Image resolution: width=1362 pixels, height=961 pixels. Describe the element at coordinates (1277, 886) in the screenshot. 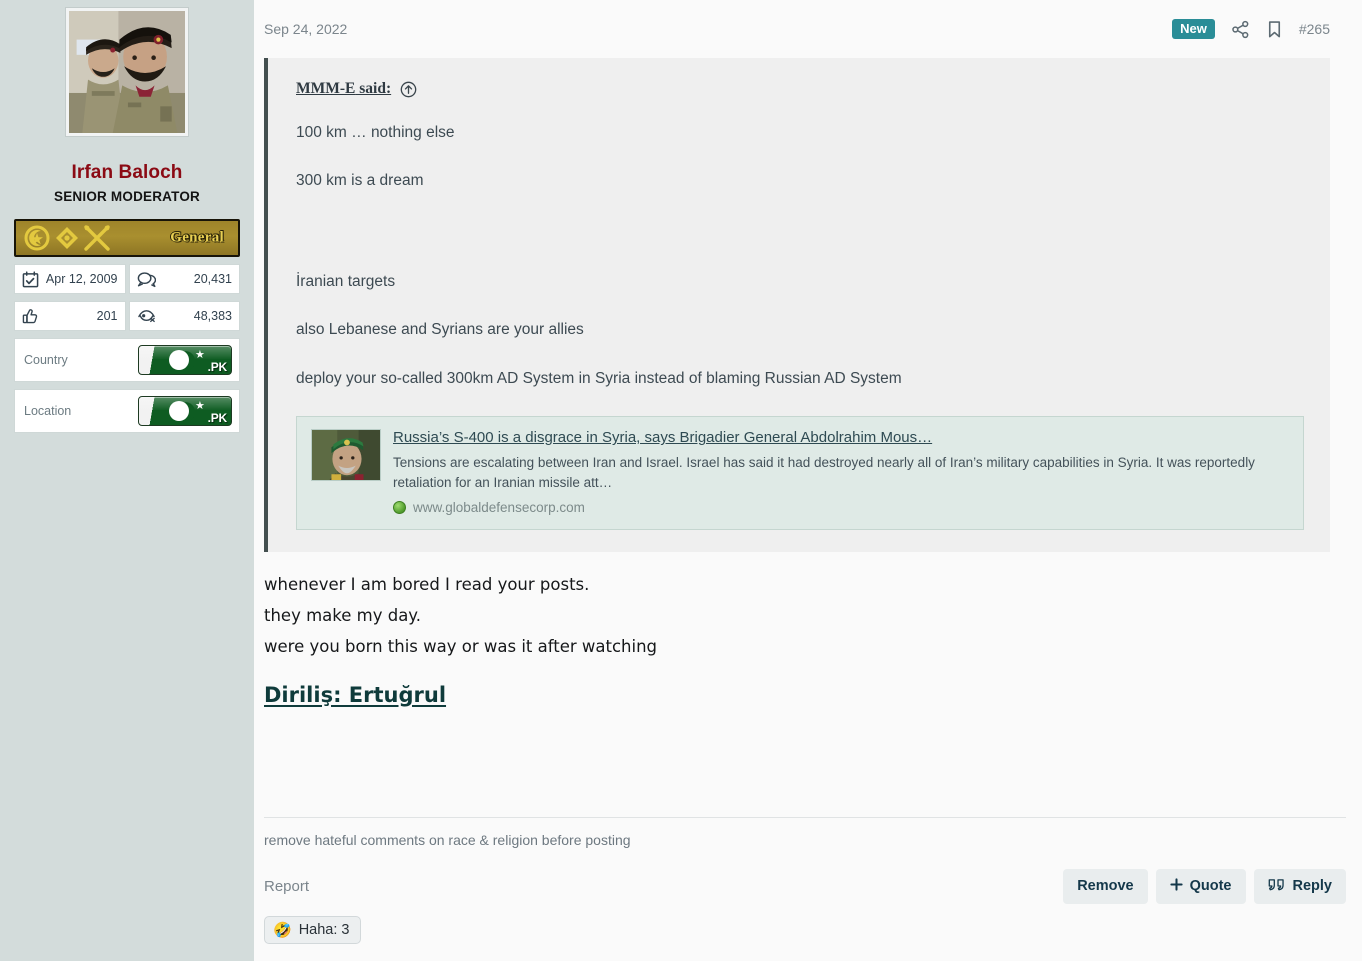

I see `quote-marks-icon` at that location.